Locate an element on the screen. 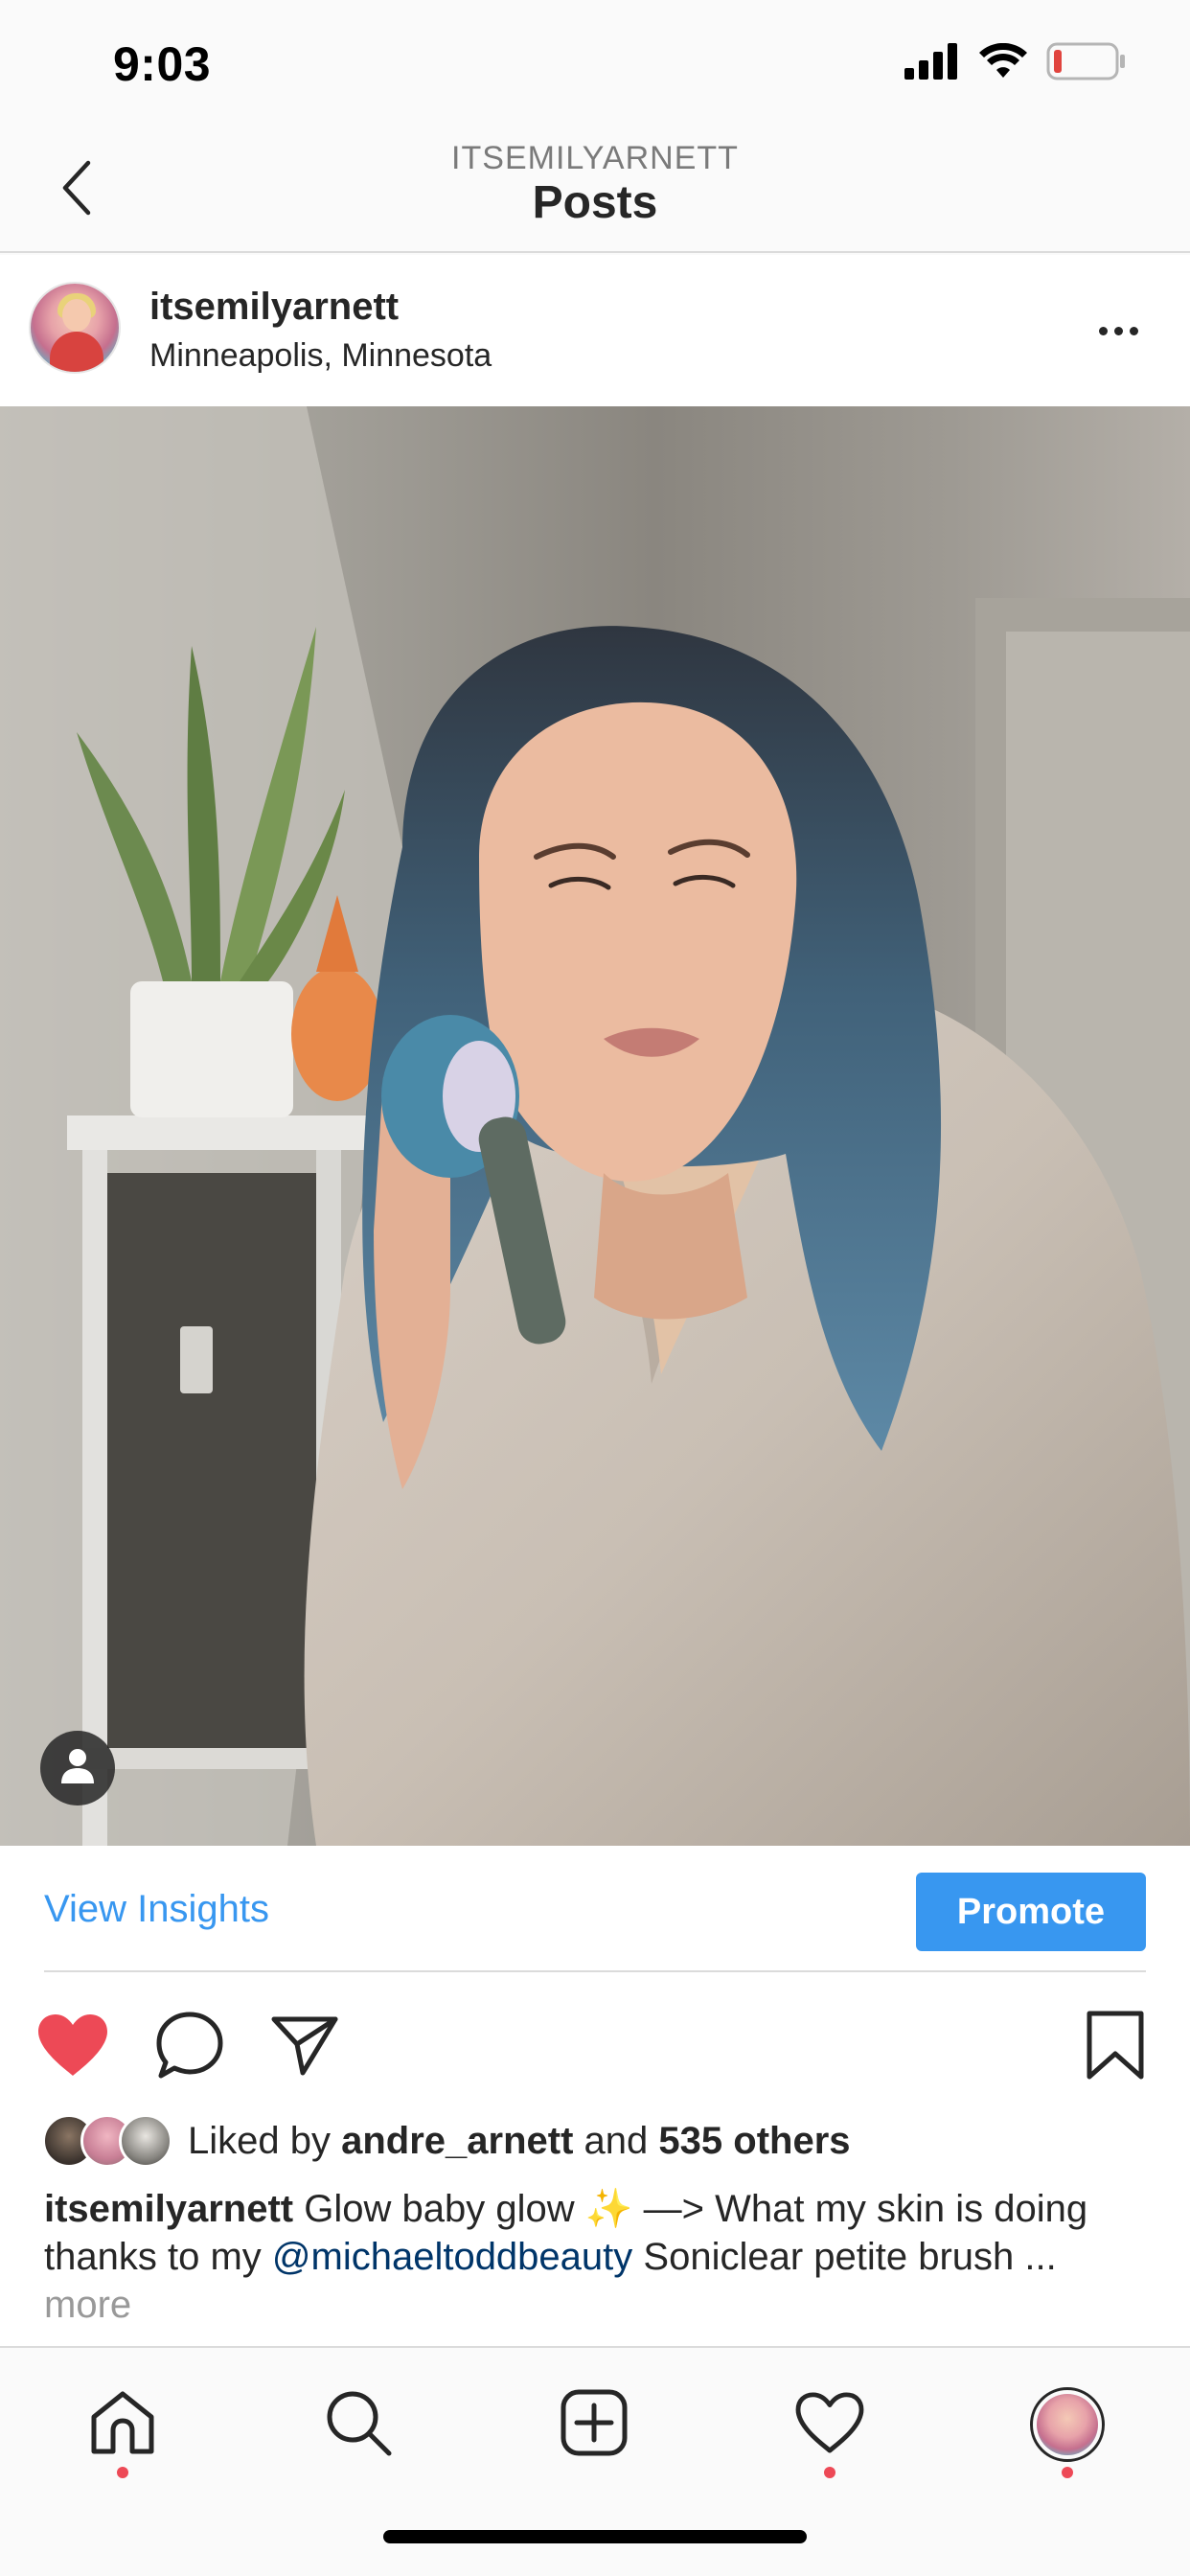 This screenshot has height=2576, width=1190. tab-profile is located at coordinates (1067, 2427).